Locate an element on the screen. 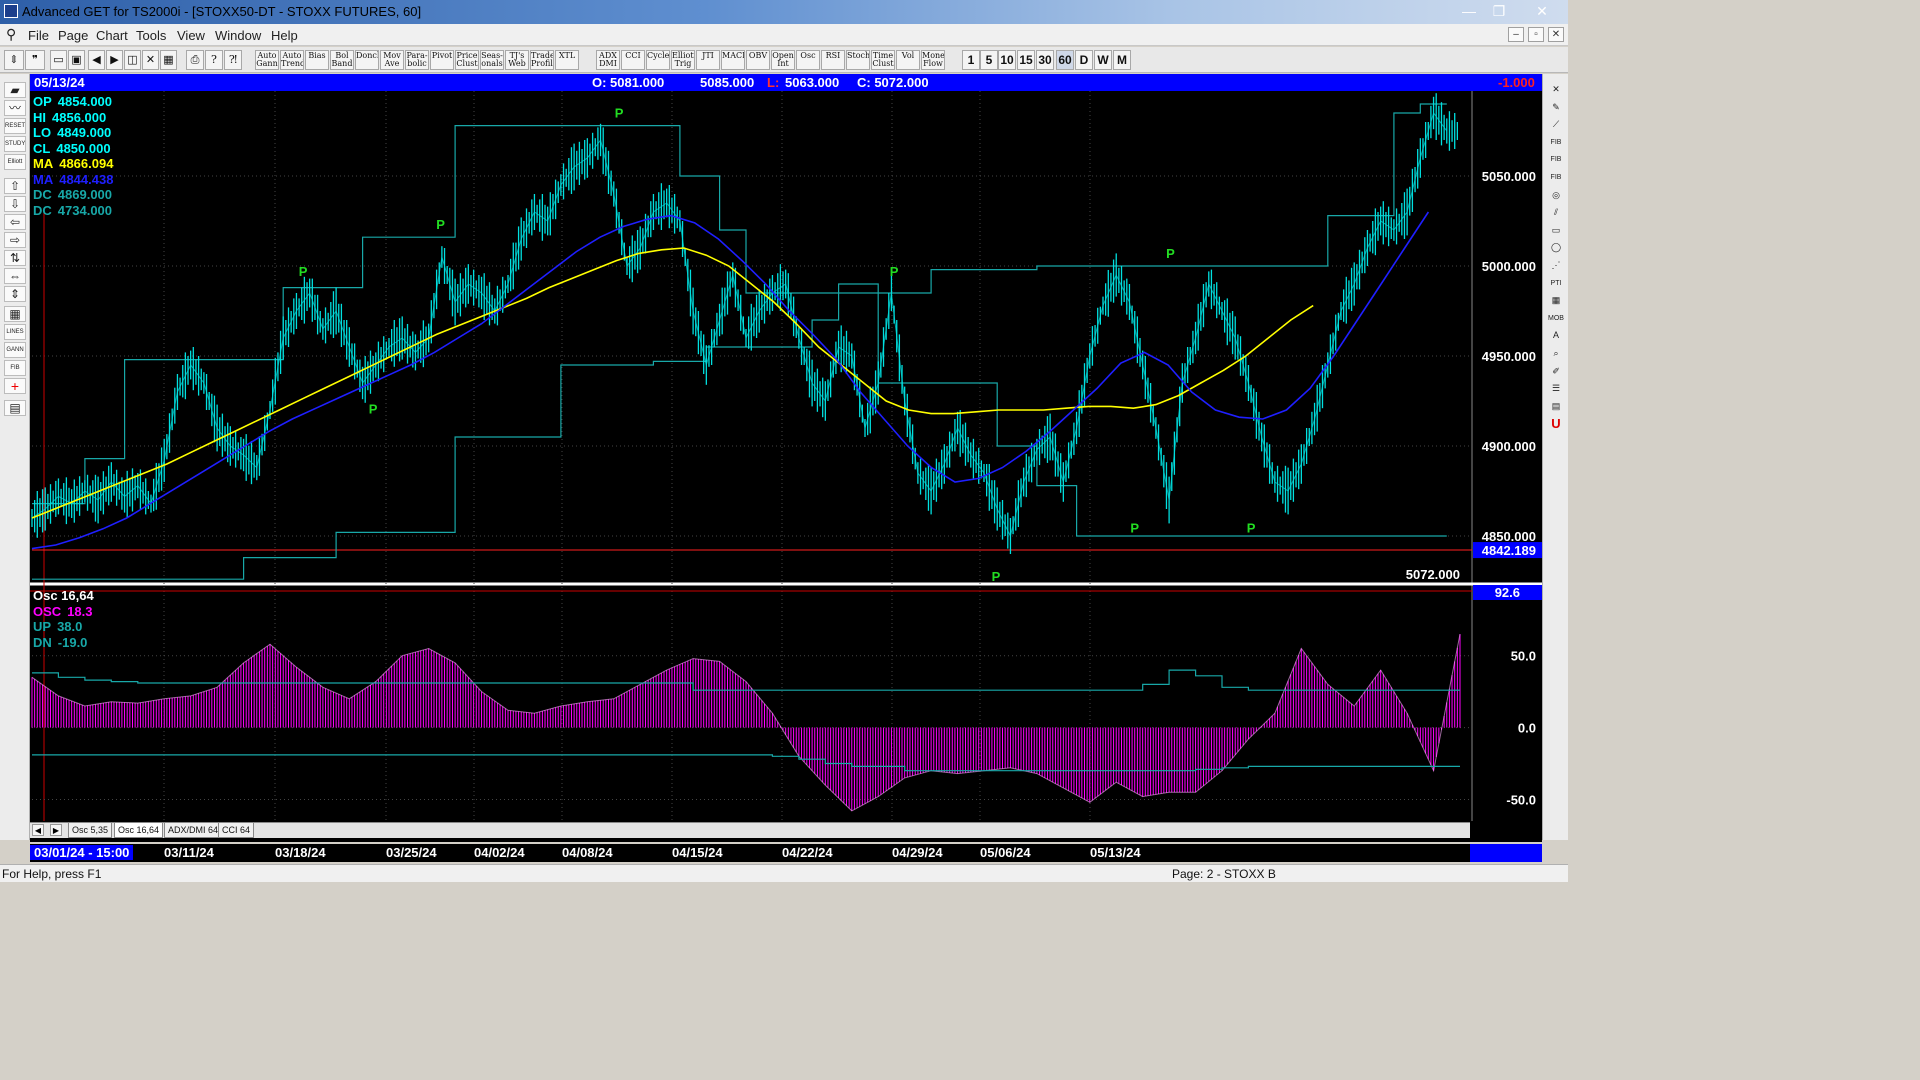 The image size is (1920, 1080). study-icon: STUDY is located at coordinates (15, 144).